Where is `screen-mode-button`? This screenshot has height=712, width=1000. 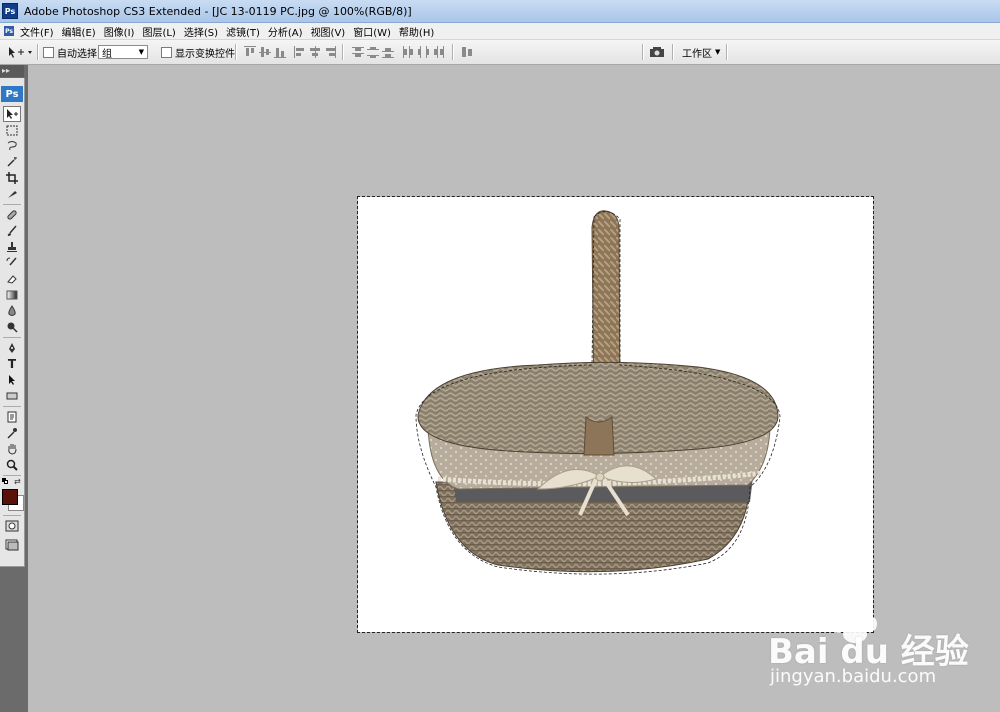 screen-mode-button is located at coordinates (12, 545).